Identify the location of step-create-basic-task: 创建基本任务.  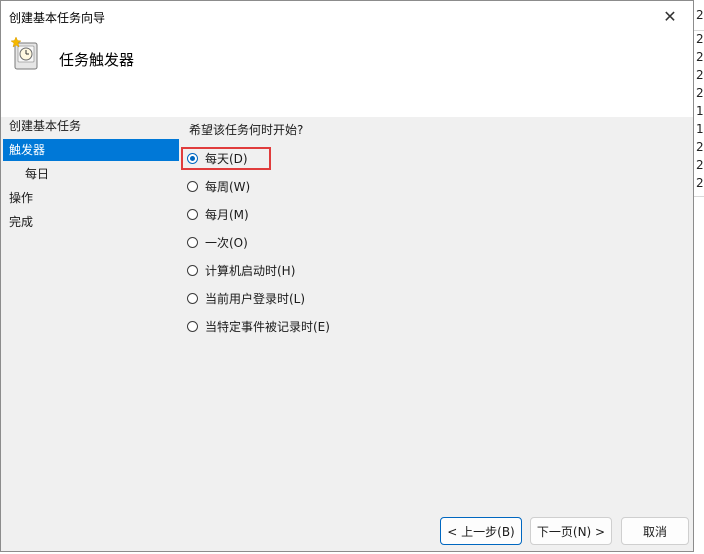
(91, 126).